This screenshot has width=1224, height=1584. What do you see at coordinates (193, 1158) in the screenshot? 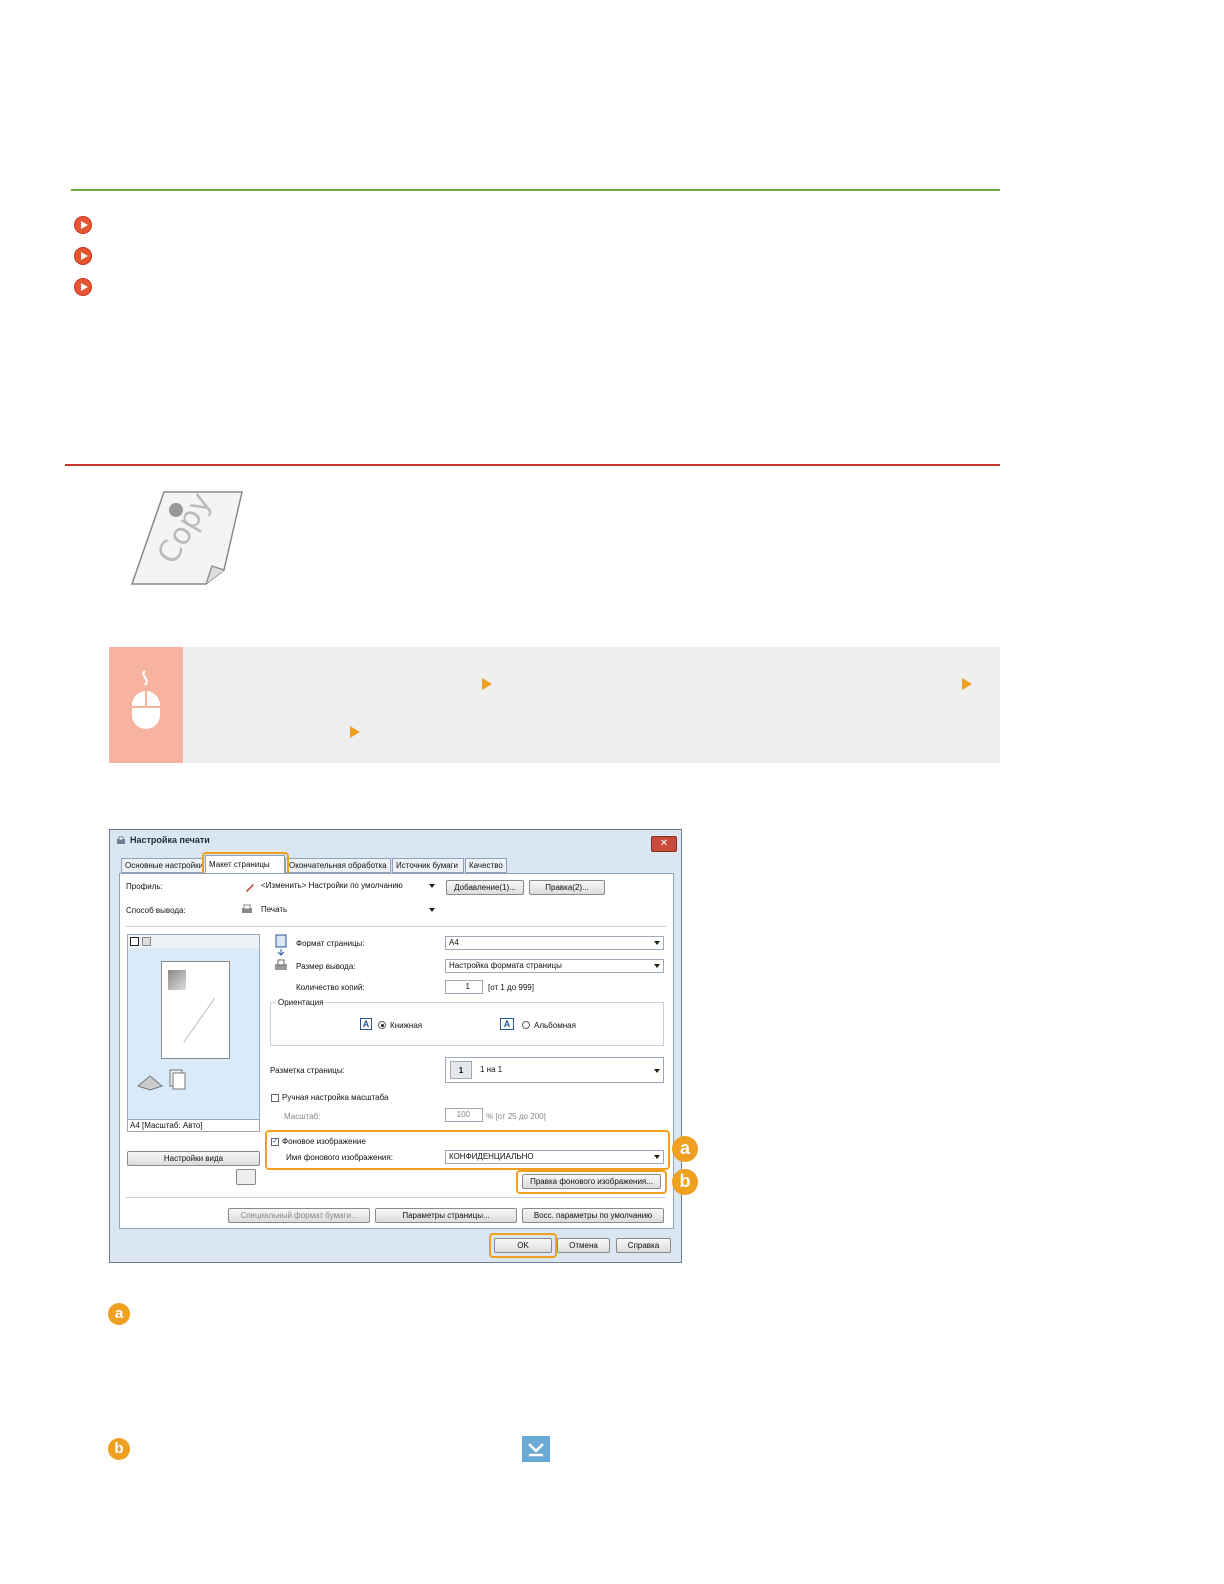
I see `view-settings-button: Настройки вида` at bounding box center [193, 1158].